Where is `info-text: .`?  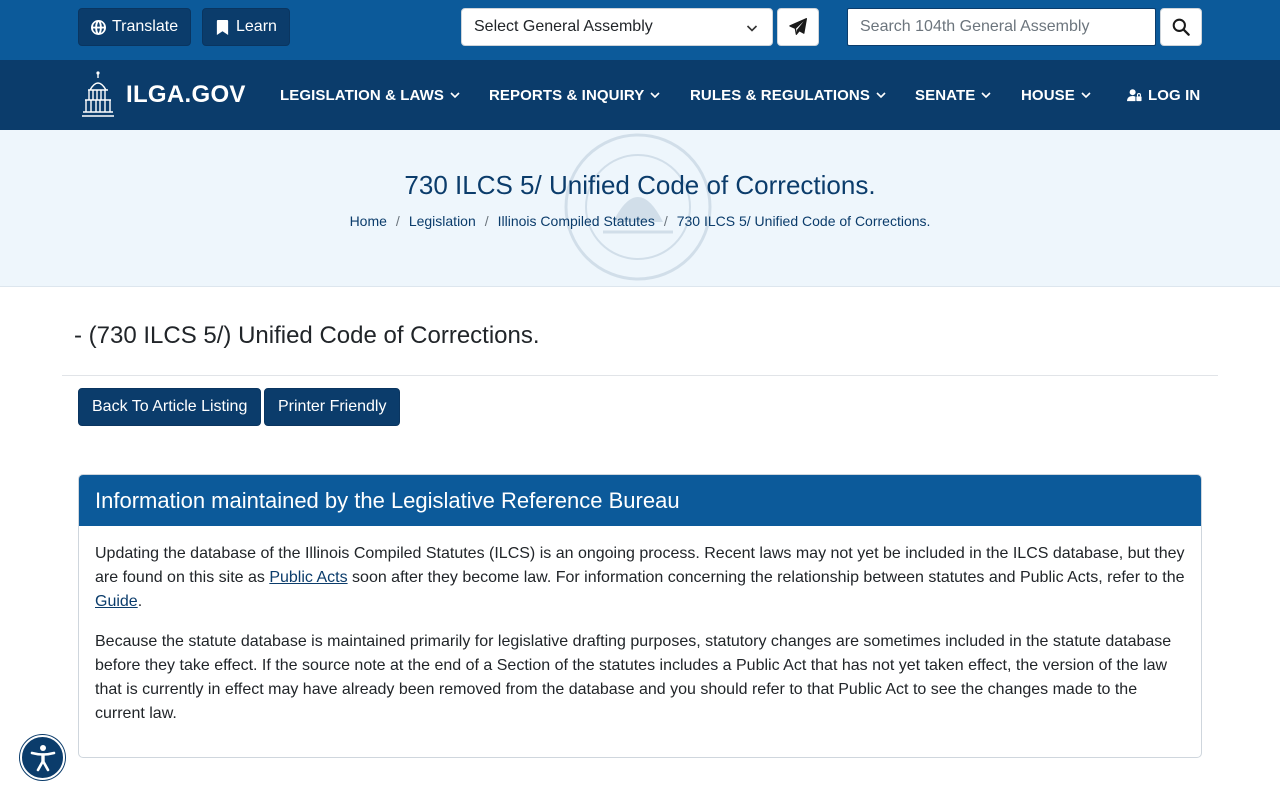 info-text: . is located at coordinates (140, 601).